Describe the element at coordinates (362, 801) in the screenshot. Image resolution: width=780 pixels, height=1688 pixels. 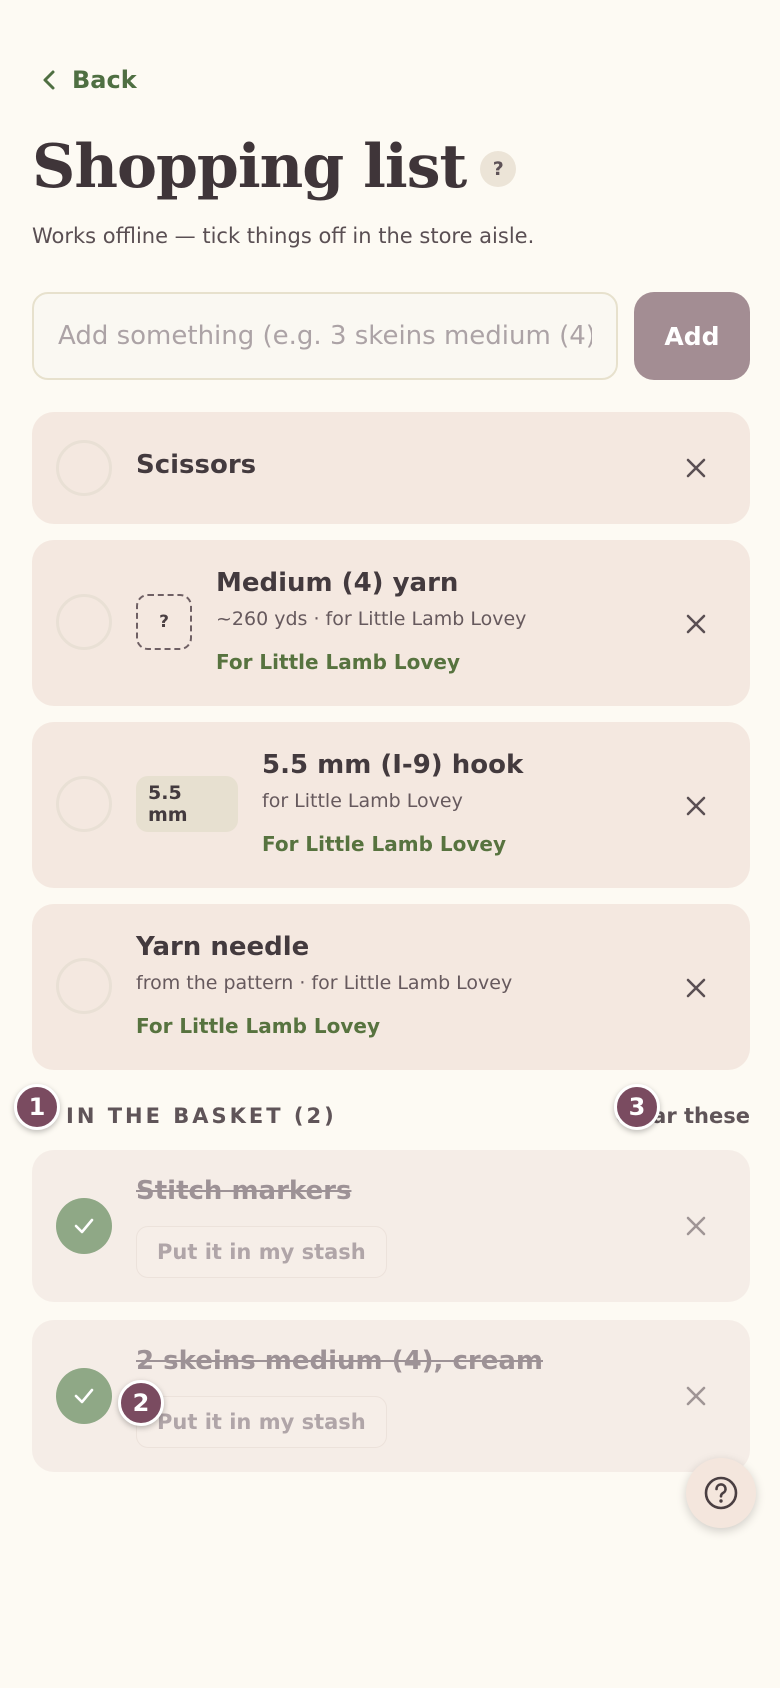
I see `item-meta: for Little Lamb Lovey` at that location.